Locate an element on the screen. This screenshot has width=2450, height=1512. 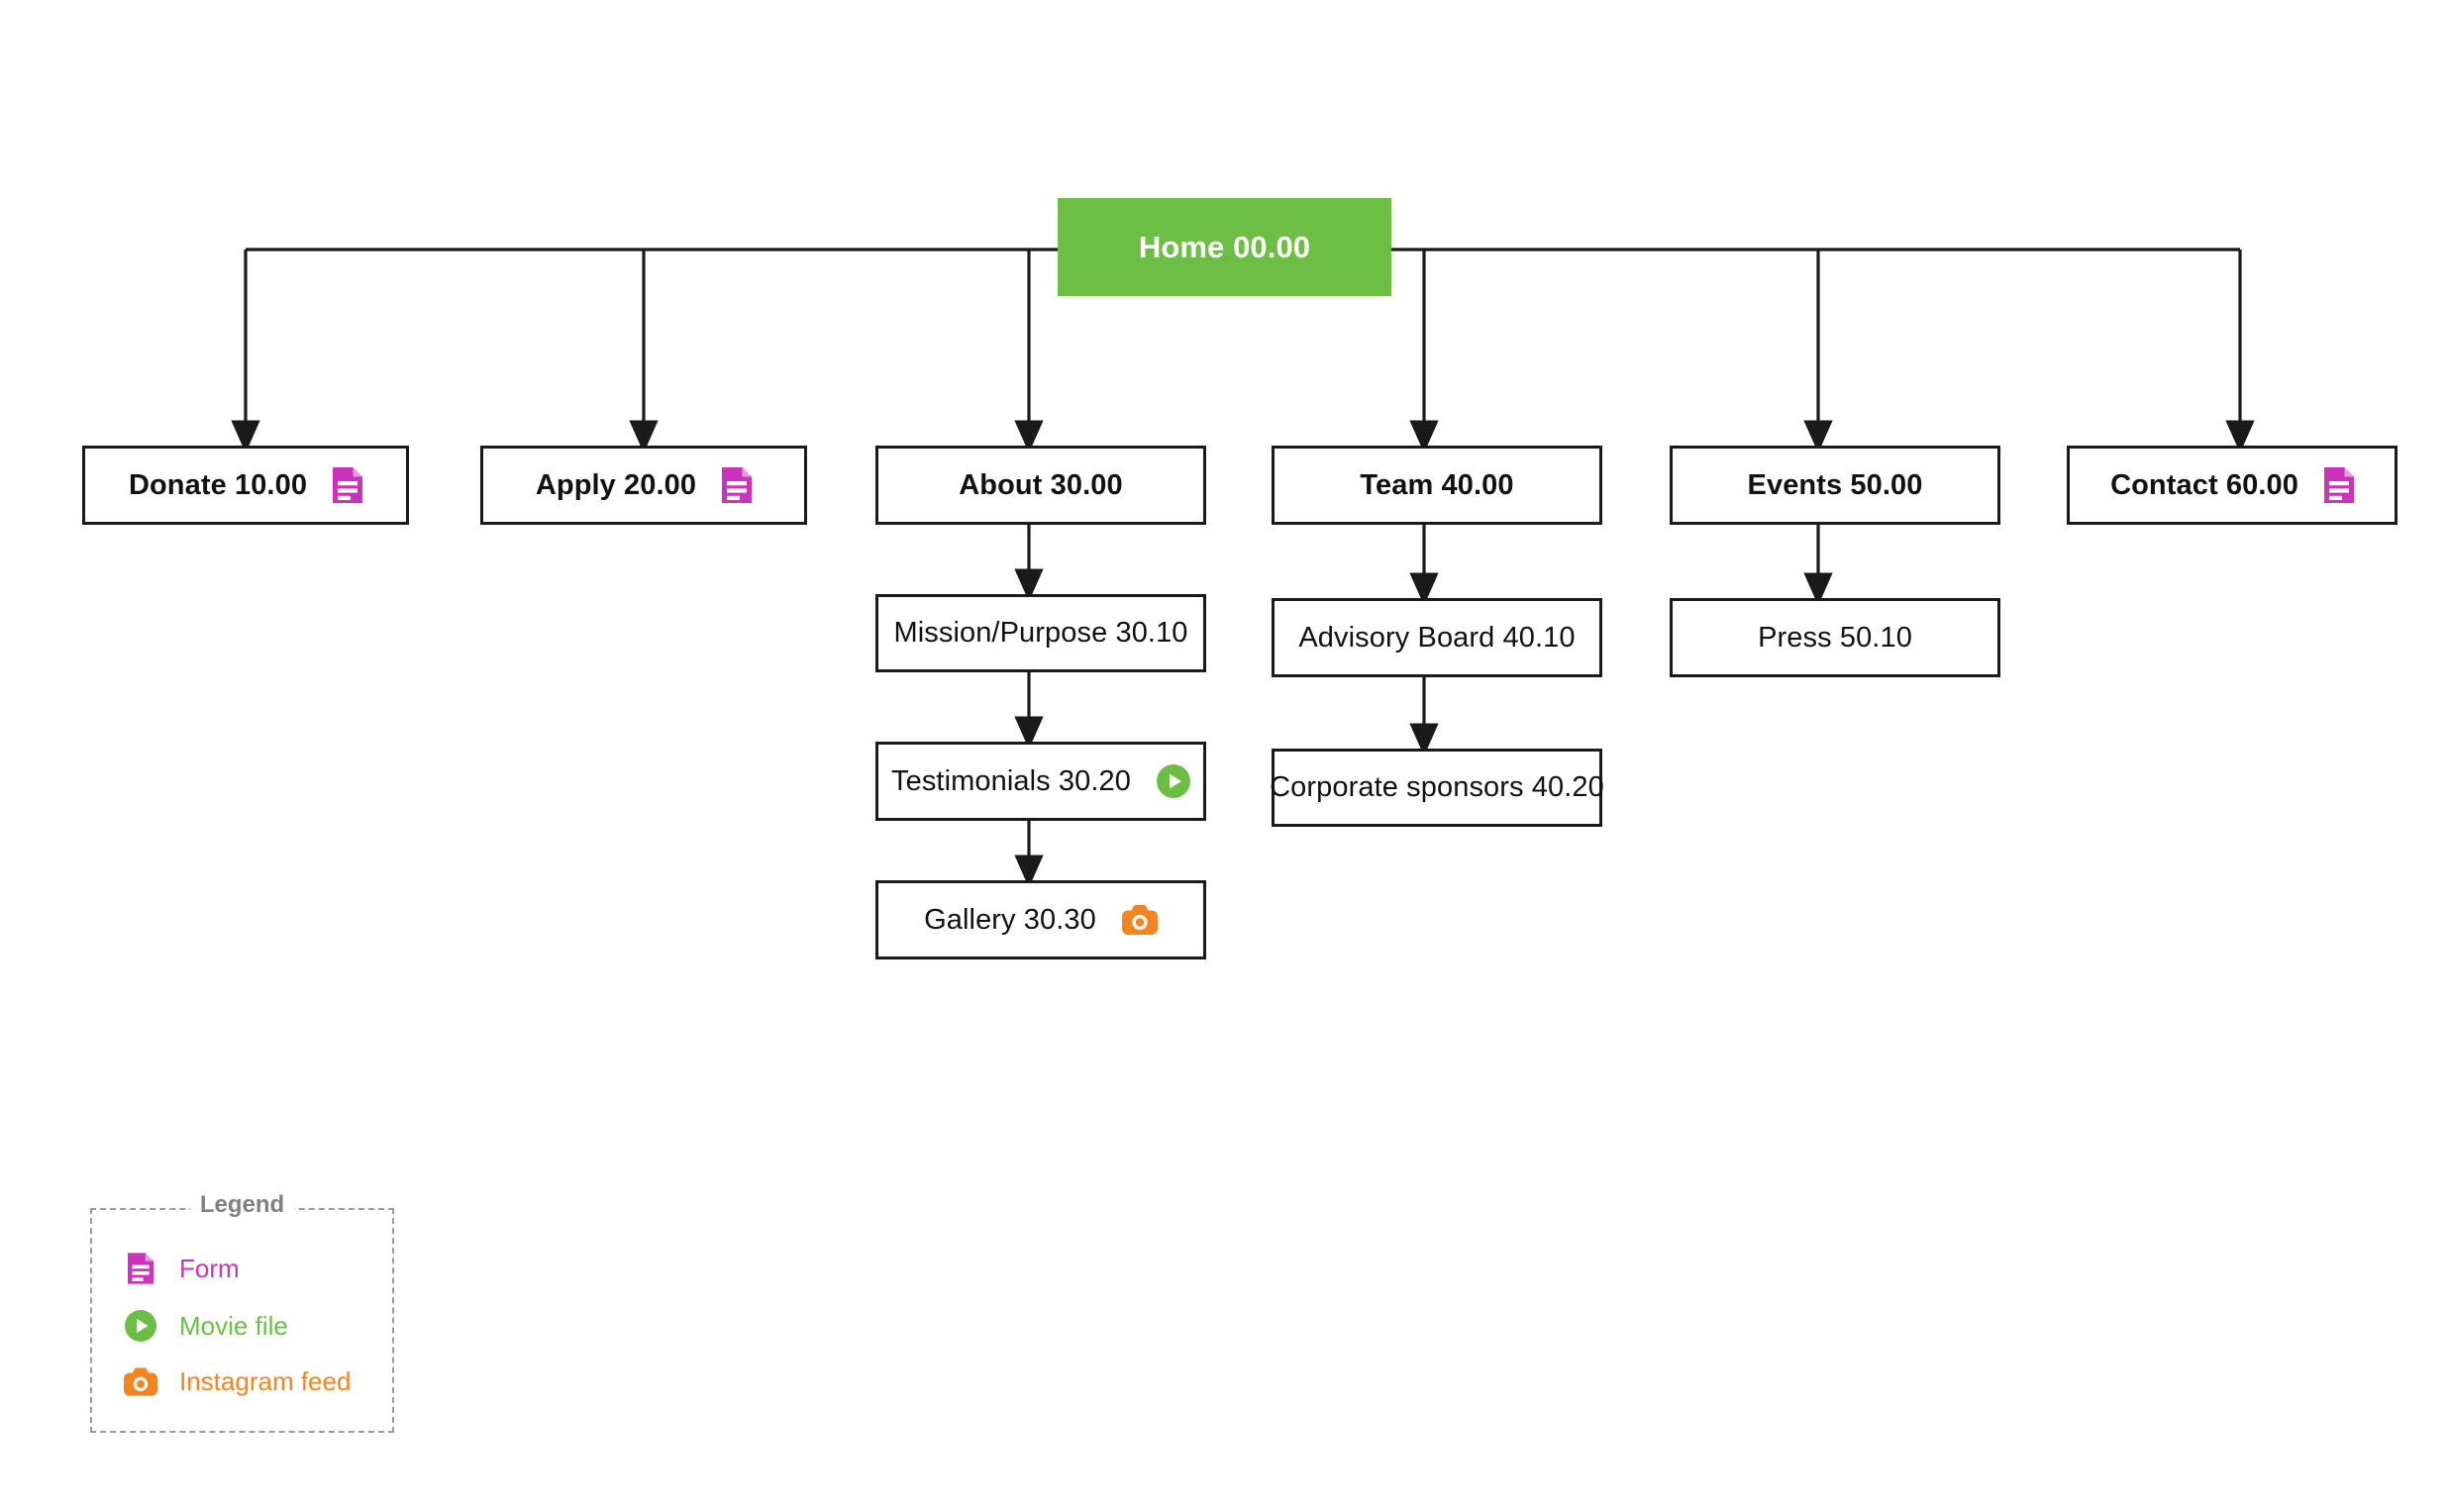
node-donate-label: Donate 10.00 is located at coordinates (218, 484).